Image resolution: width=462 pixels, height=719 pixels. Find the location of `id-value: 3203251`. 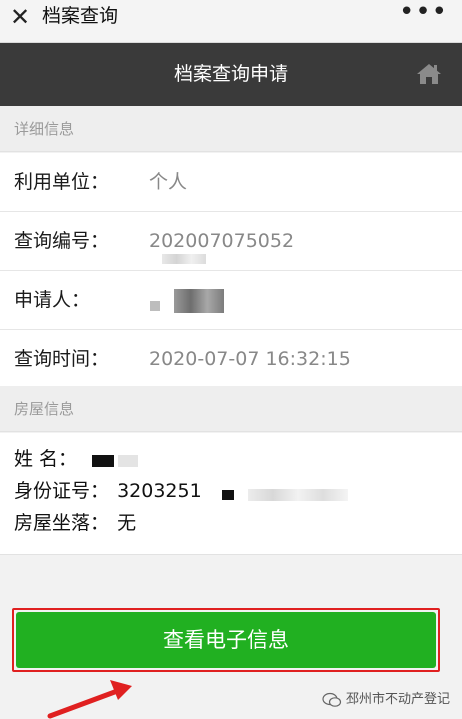

id-value: 3203251 is located at coordinates (159, 491).